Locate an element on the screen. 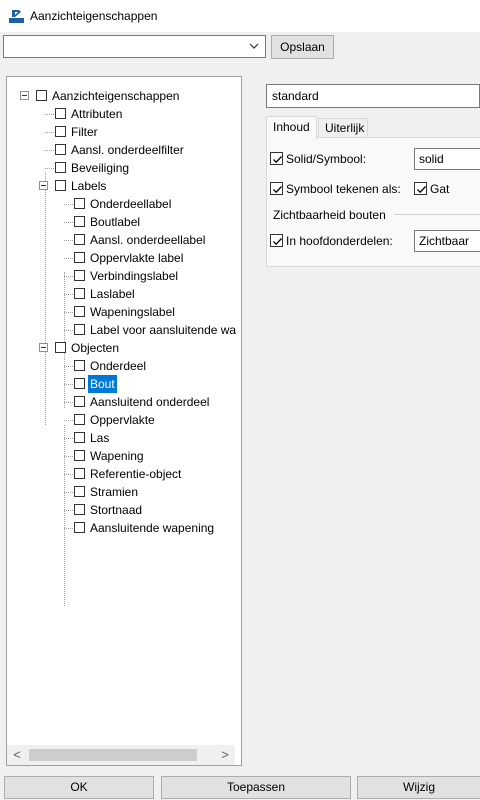 This screenshot has width=480, height=800. tree-item-object-connected-rebar: Aansluitende wapening is located at coordinates (122, 528).